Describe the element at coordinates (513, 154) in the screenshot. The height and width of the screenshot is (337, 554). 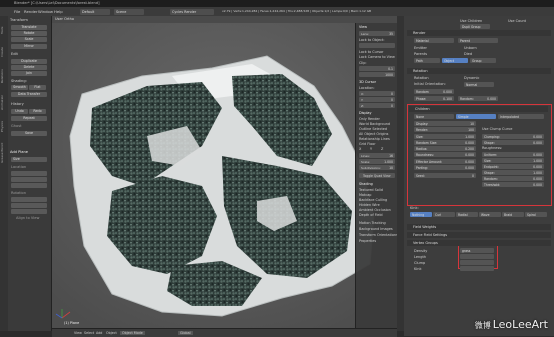
I see `rough-uniform-field: Uniform: 0.000` at that location.